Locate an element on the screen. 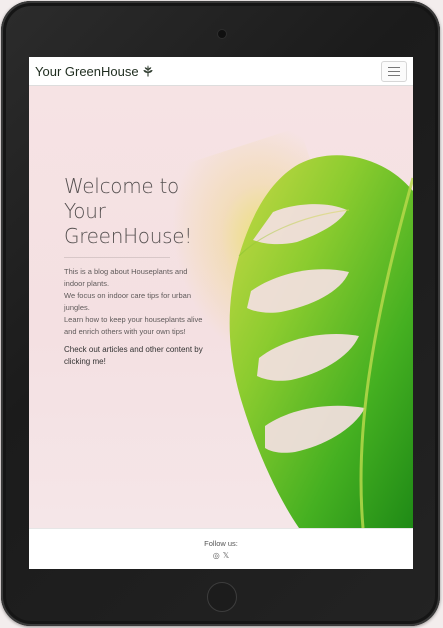 The height and width of the screenshot is (628, 443). home-button is located at coordinates (222, 597).